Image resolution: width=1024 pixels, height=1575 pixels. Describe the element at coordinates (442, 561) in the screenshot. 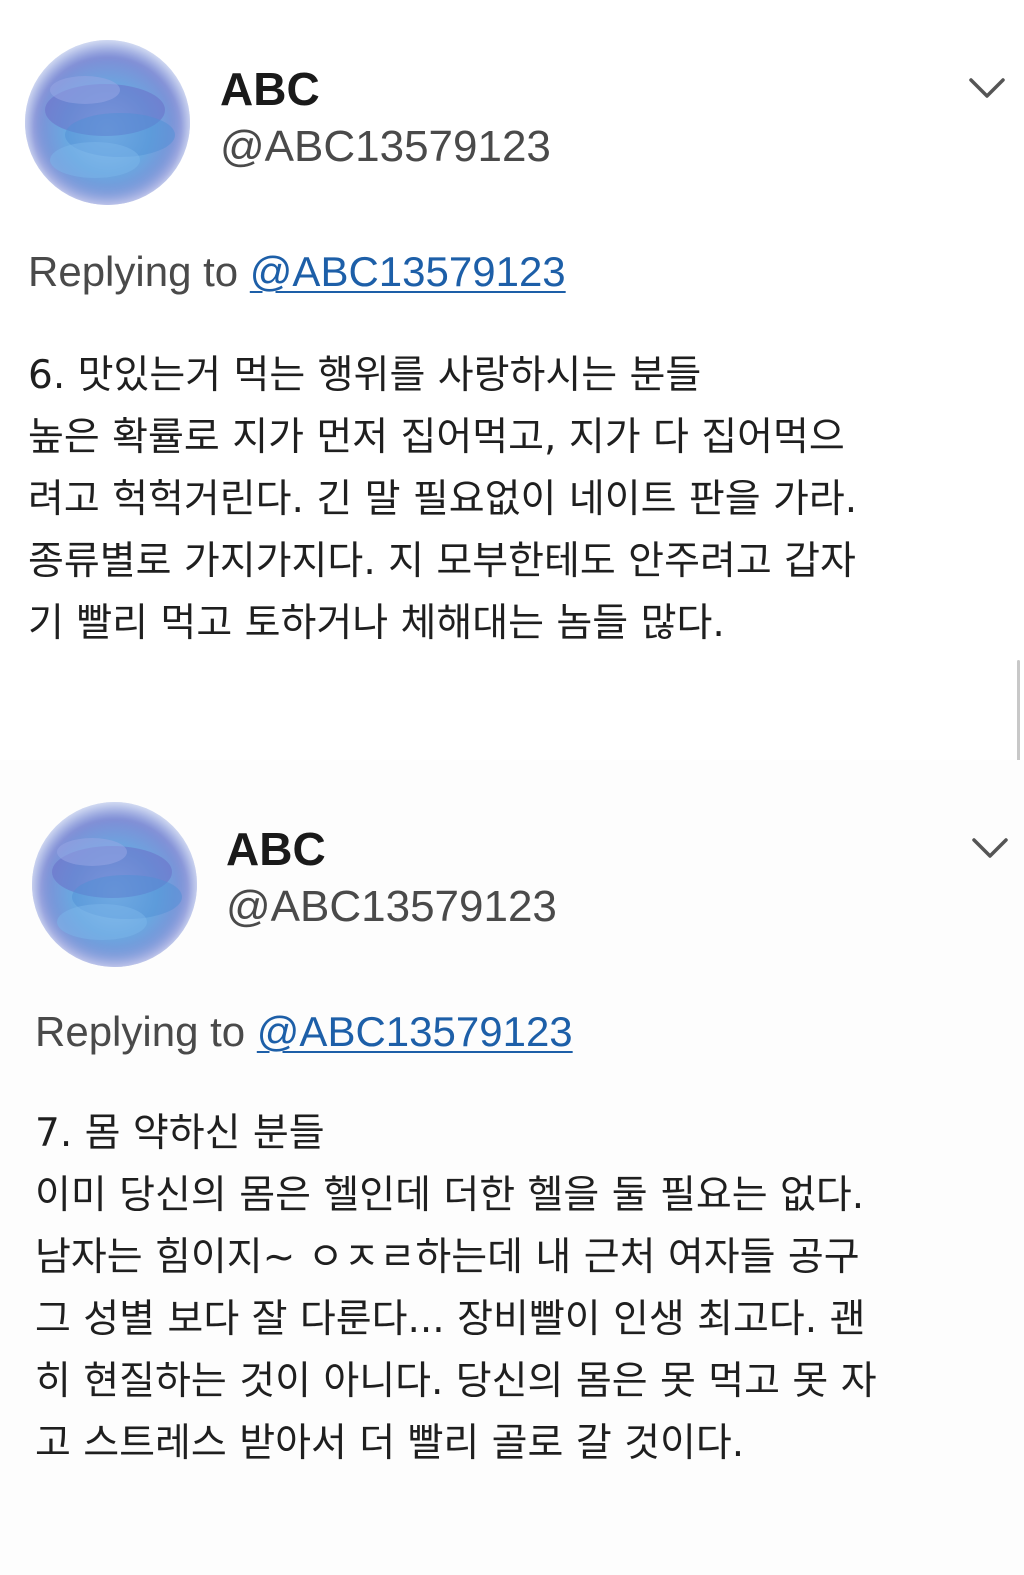

I see `tweet-body-line: 종류별로 가지가지다. 지 모부한테도 안주려고 갑자` at that location.